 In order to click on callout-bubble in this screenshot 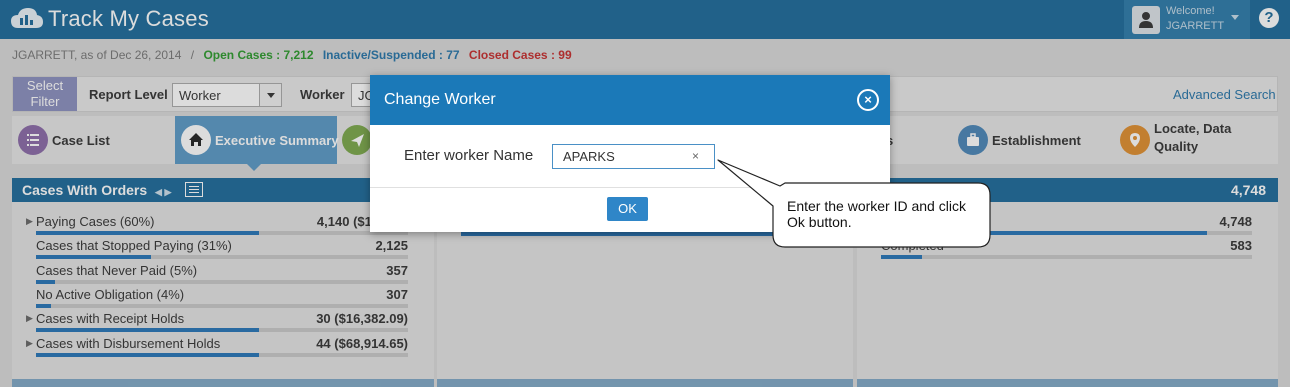, I will do `click(854, 203)`.